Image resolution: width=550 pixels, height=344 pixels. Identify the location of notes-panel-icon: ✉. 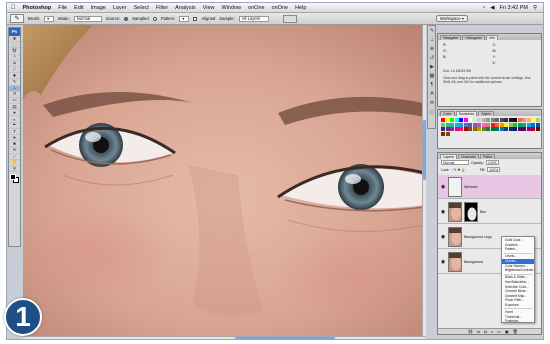
(432, 103).